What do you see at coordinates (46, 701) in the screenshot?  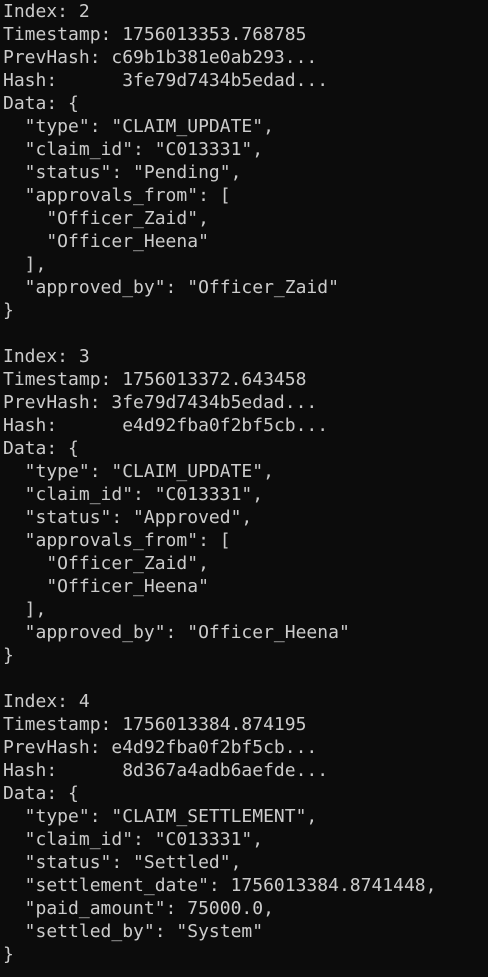 I see `terminal-line: Index: 4` at bounding box center [46, 701].